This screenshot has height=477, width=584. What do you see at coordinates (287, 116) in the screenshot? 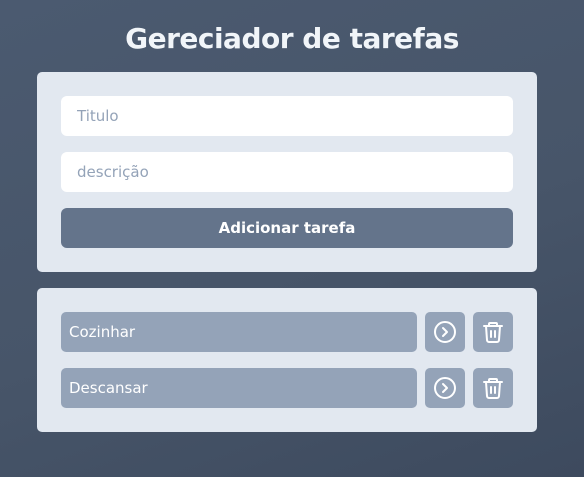
I see `title-input` at bounding box center [287, 116].